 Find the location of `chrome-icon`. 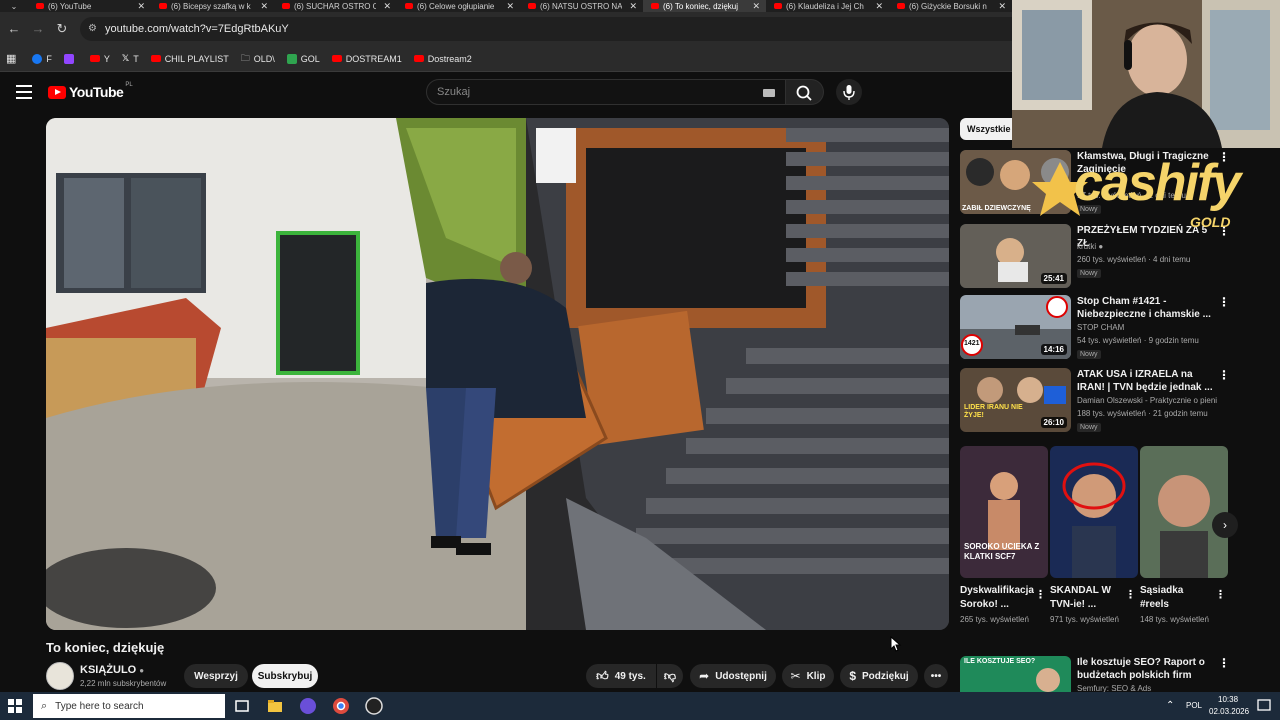

chrome-icon is located at coordinates (341, 706).